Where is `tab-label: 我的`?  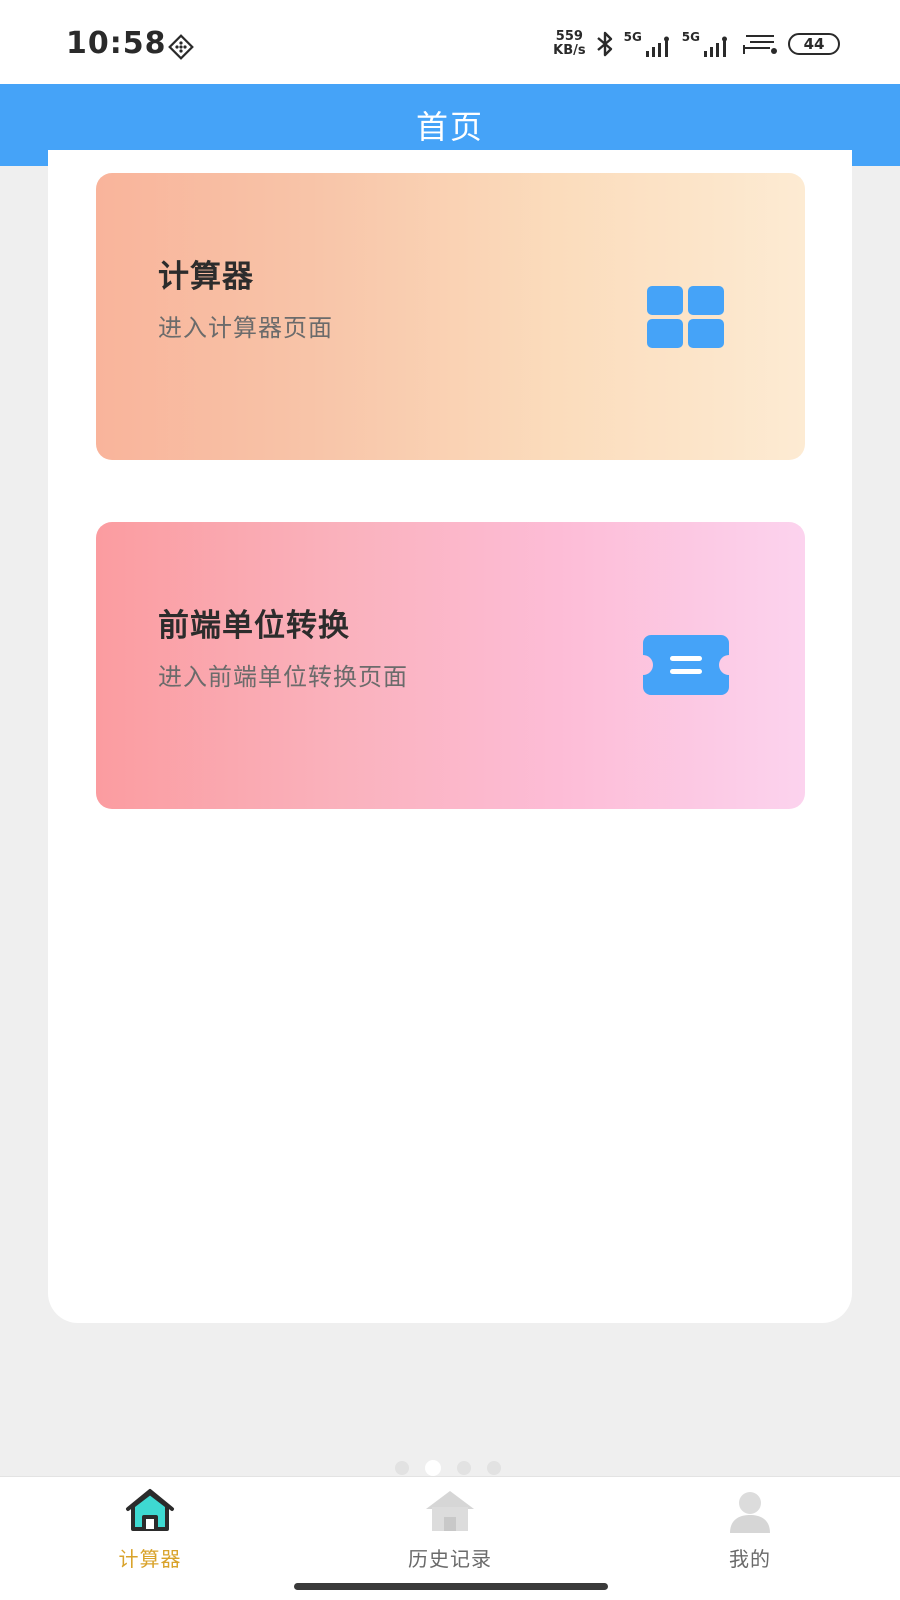
tab-label: 我的 is located at coordinates (750, 1559).